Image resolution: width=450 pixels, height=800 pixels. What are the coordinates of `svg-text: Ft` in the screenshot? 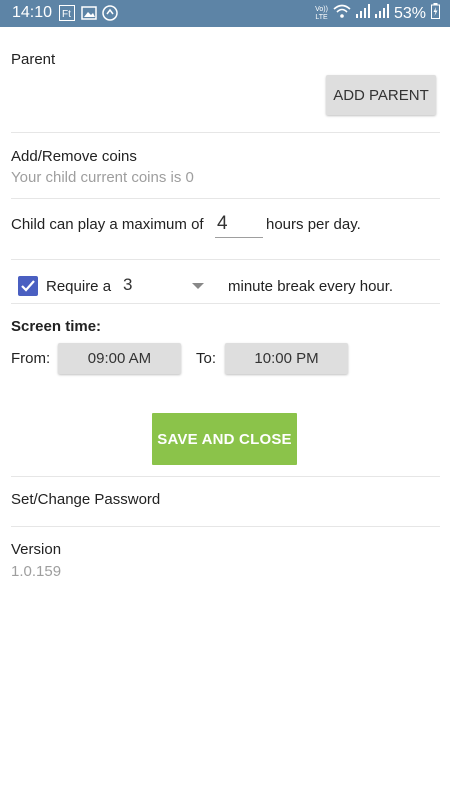 It's located at (66, 14).